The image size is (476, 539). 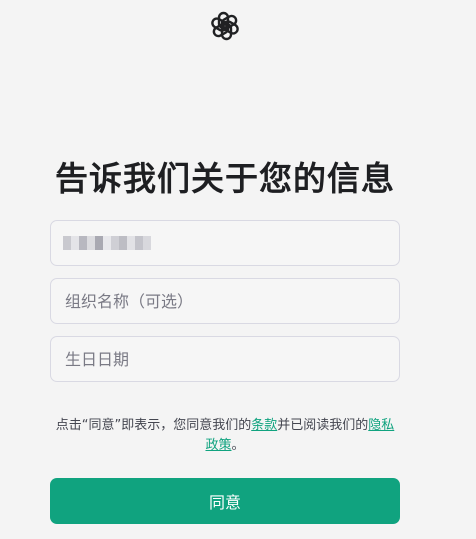 I want to click on agree-button: 同意, so click(x=225, y=501).